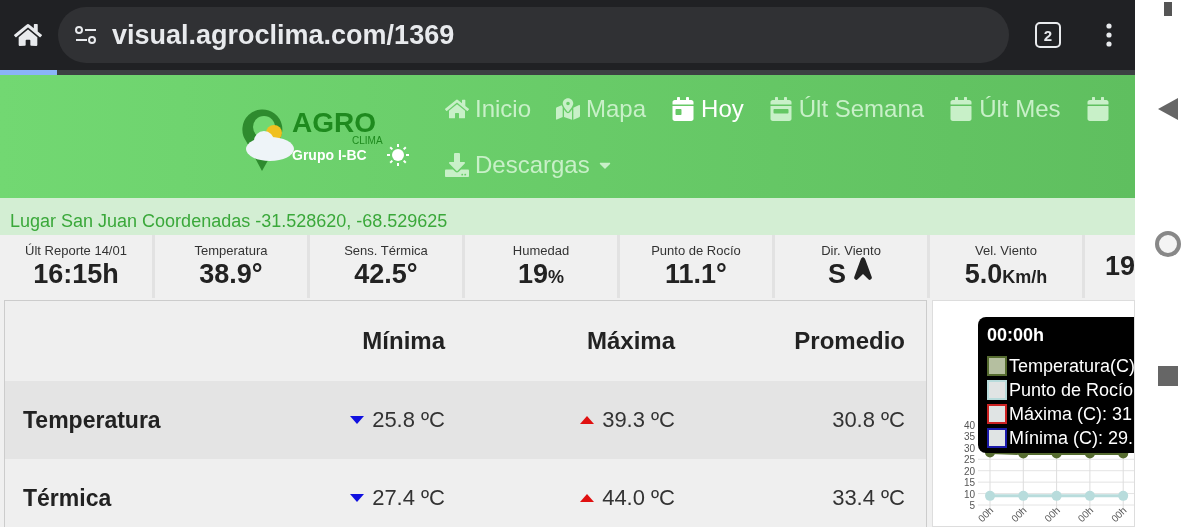 The image size is (1200, 527). Describe the element at coordinates (868, 420) in the screenshot. I see `table-cell-text: 30.8 ºC` at that location.